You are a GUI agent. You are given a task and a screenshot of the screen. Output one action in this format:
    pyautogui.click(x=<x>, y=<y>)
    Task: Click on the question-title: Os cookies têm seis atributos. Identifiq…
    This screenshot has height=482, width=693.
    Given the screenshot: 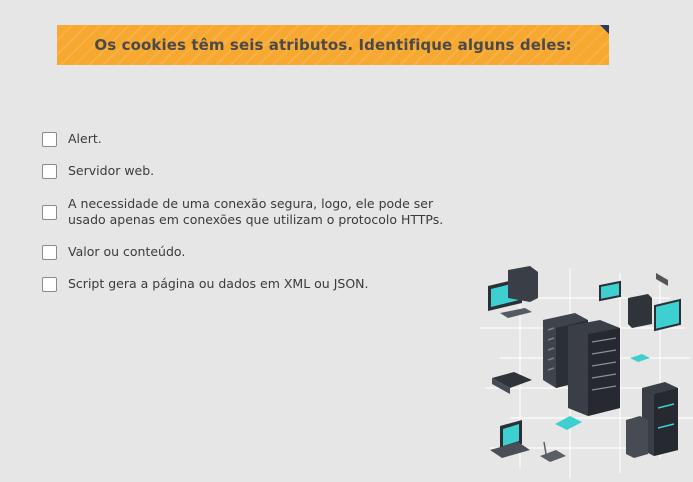 What is the action you would take?
    pyautogui.click(x=333, y=45)
    